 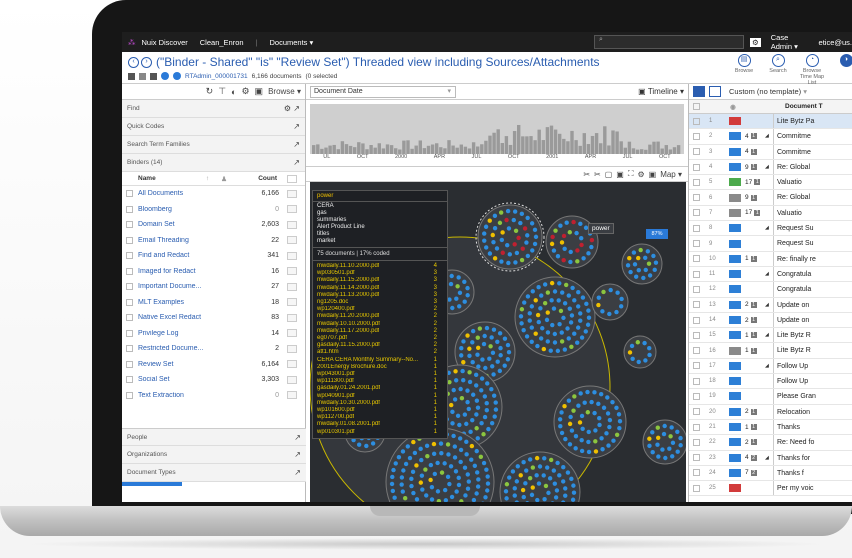 I want to click on table-row: 1 Lite Bytz Pa, so click(x=770, y=122).